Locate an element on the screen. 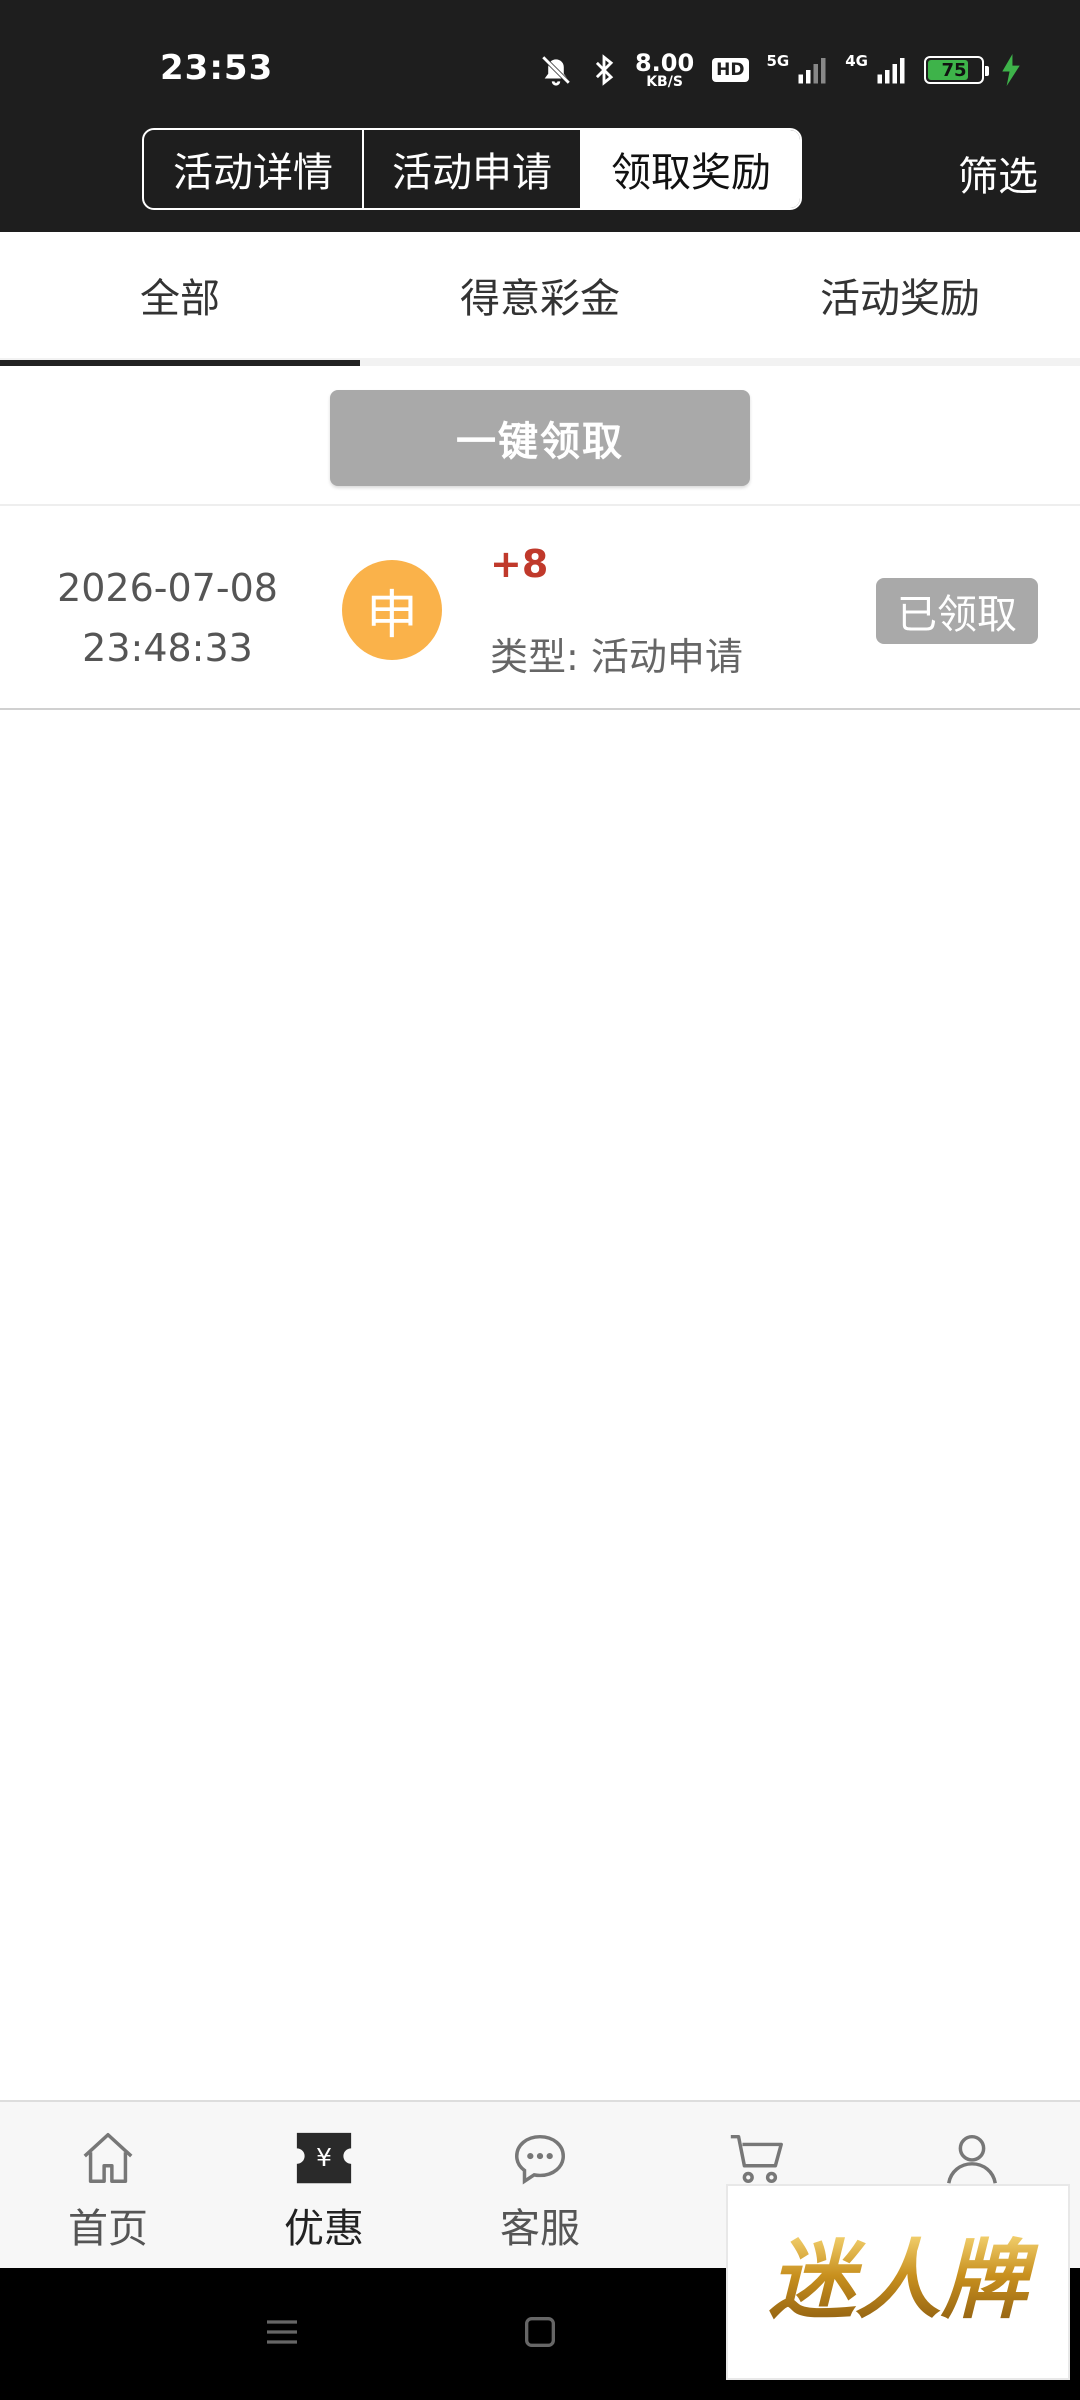  segment-activity-apply: 活动申请 is located at coordinates (471, 169).